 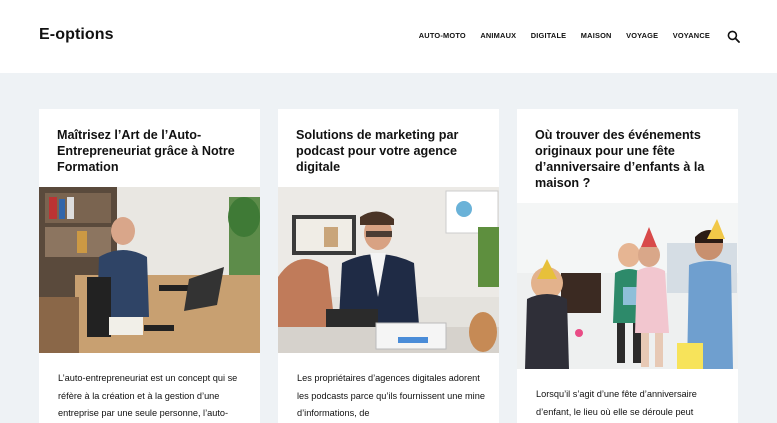 I want to click on nav-link-animaux: ANIMAUX, so click(x=498, y=35).